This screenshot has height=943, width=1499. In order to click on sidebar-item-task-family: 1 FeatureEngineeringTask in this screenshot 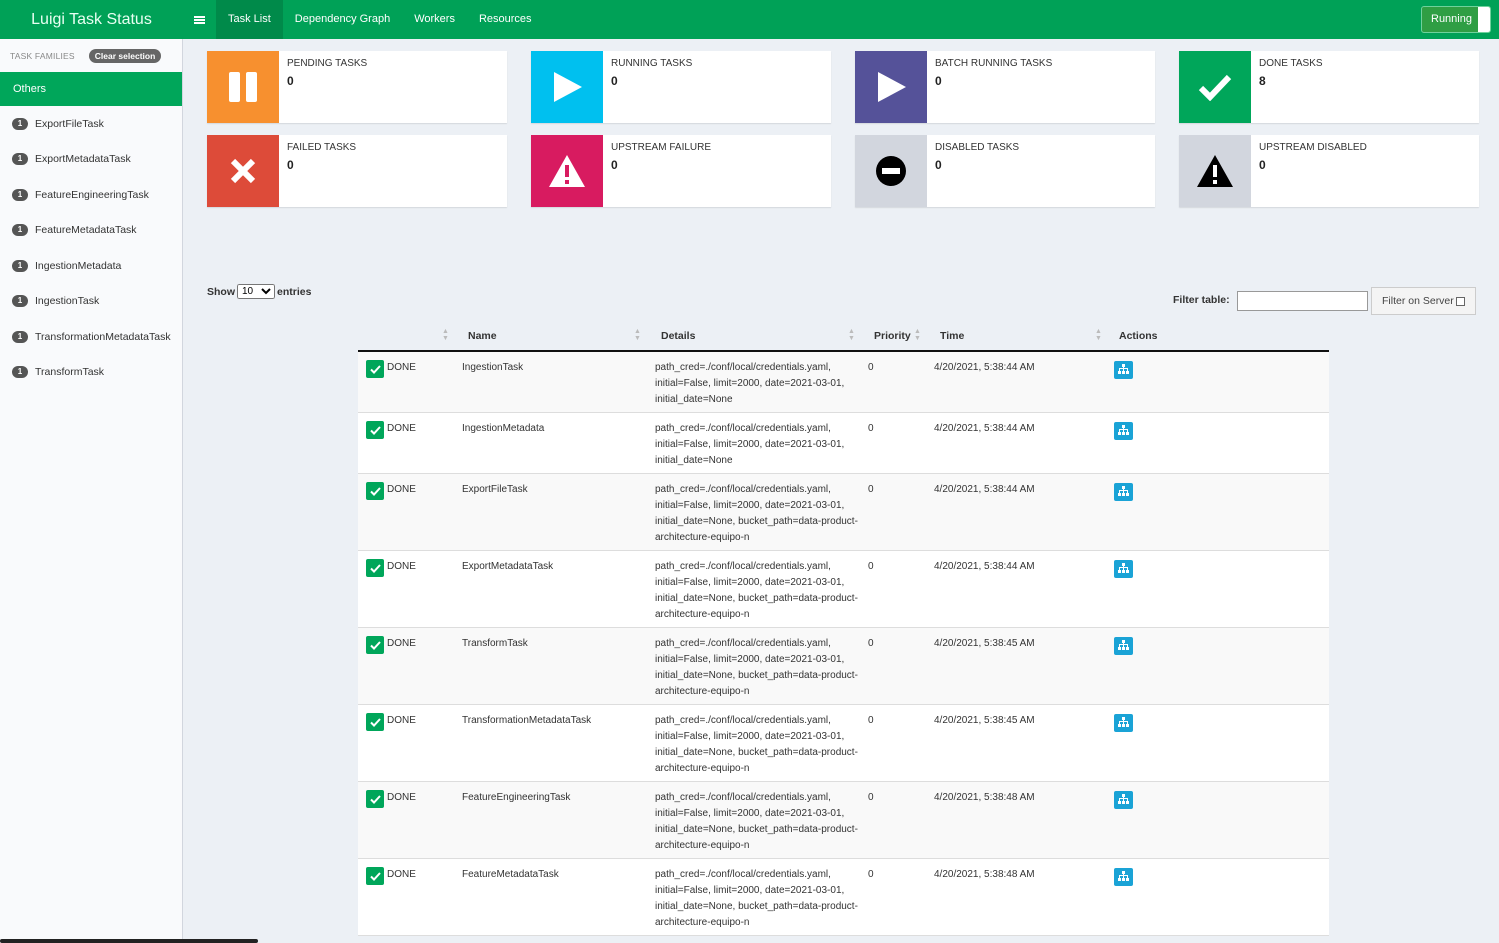, I will do `click(91, 195)`.